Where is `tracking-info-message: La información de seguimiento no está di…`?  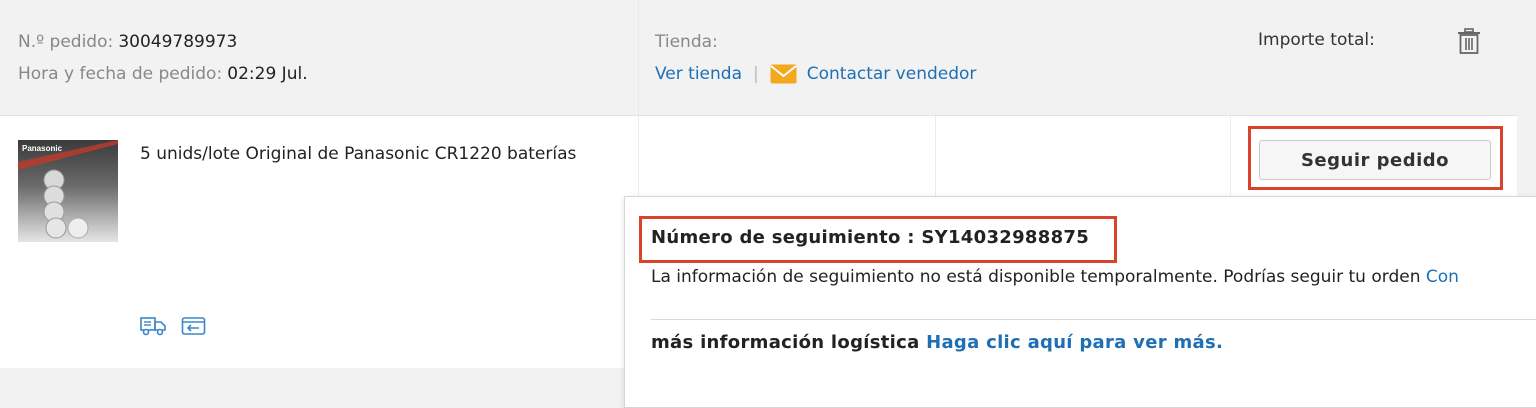 tracking-info-message: La información de seguimiento no está di… is located at coordinates (1036, 277).